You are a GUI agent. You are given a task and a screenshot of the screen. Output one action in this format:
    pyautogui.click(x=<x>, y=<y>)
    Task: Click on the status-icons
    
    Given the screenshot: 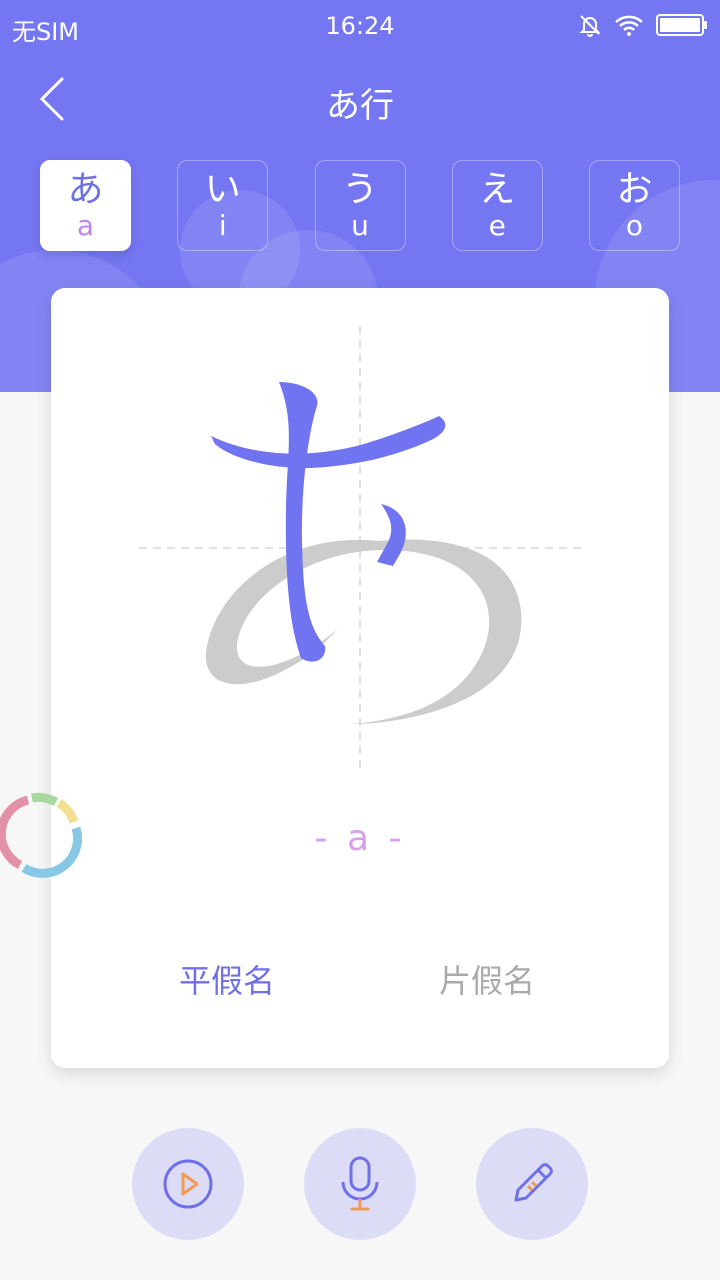 What is the action you would take?
    pyautogui.click(x=643, y=25)
    